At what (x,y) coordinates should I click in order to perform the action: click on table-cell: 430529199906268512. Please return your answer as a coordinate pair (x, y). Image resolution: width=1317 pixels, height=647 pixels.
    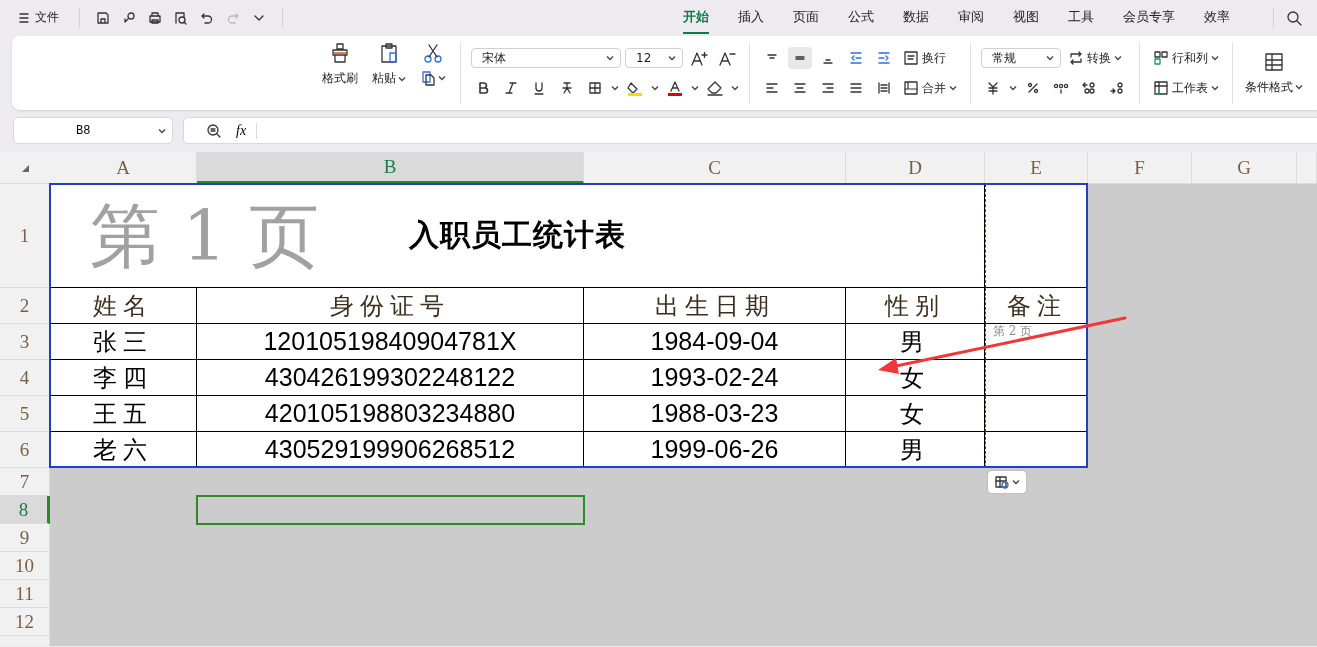
    Looking at the image, I should click on (390, 450).